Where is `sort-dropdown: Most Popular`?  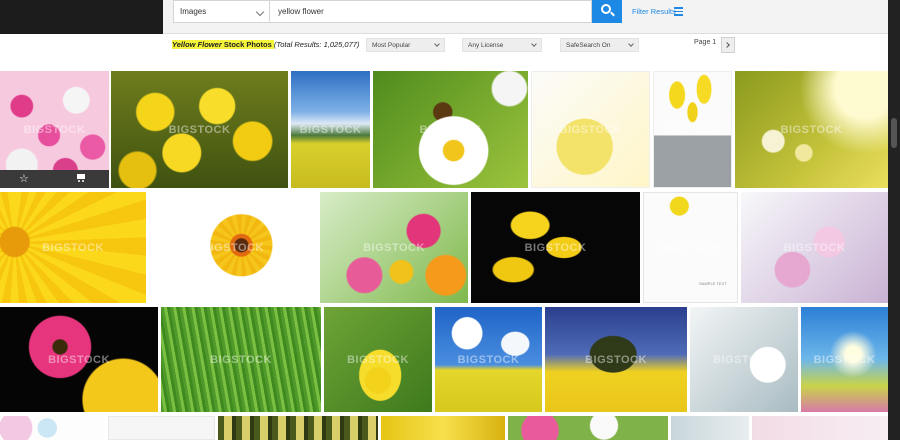 sort-dropdown: Most Popular is located at coordinates (405, 45).